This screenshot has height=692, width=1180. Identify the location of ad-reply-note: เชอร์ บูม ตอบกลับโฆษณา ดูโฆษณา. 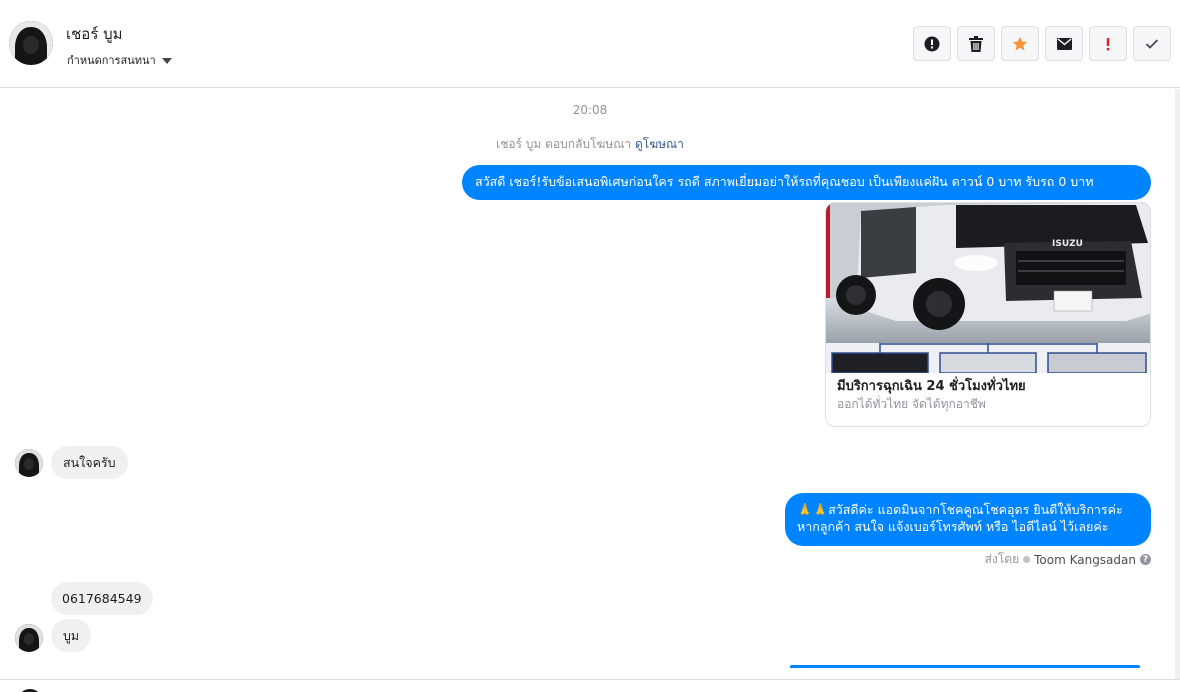
(590, 144).